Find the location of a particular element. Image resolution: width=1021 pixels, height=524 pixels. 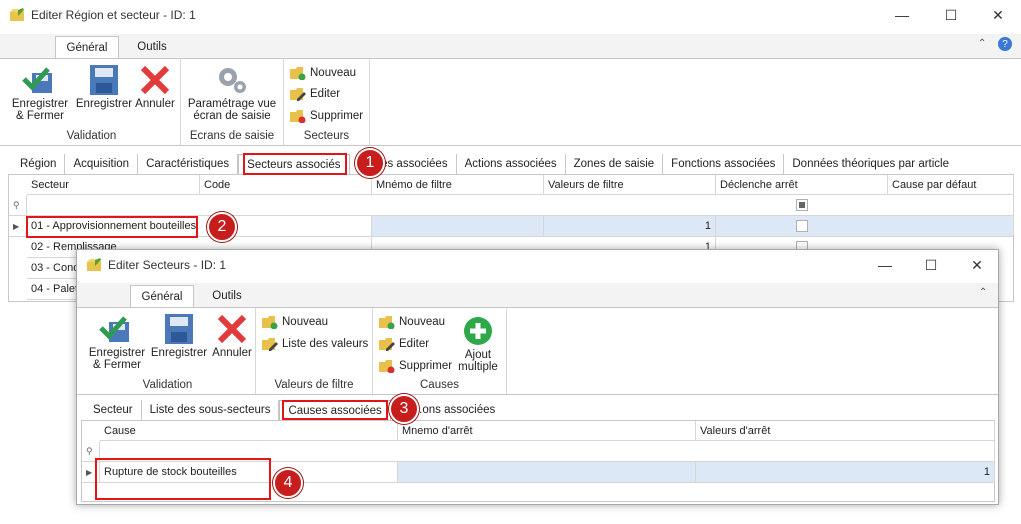

sub-titlebar: Editer Secteurs - ID: 1 is located at coordinates (537, 265).